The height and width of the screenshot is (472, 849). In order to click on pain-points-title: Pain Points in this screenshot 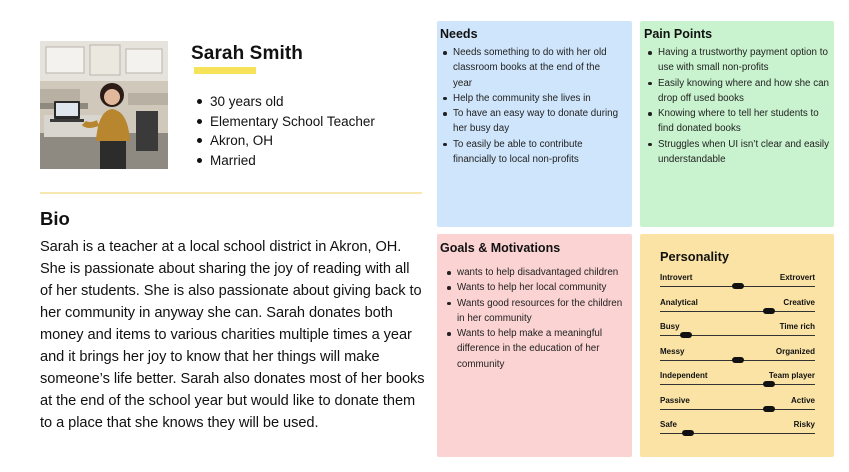, I will do `click(678, 34)`.